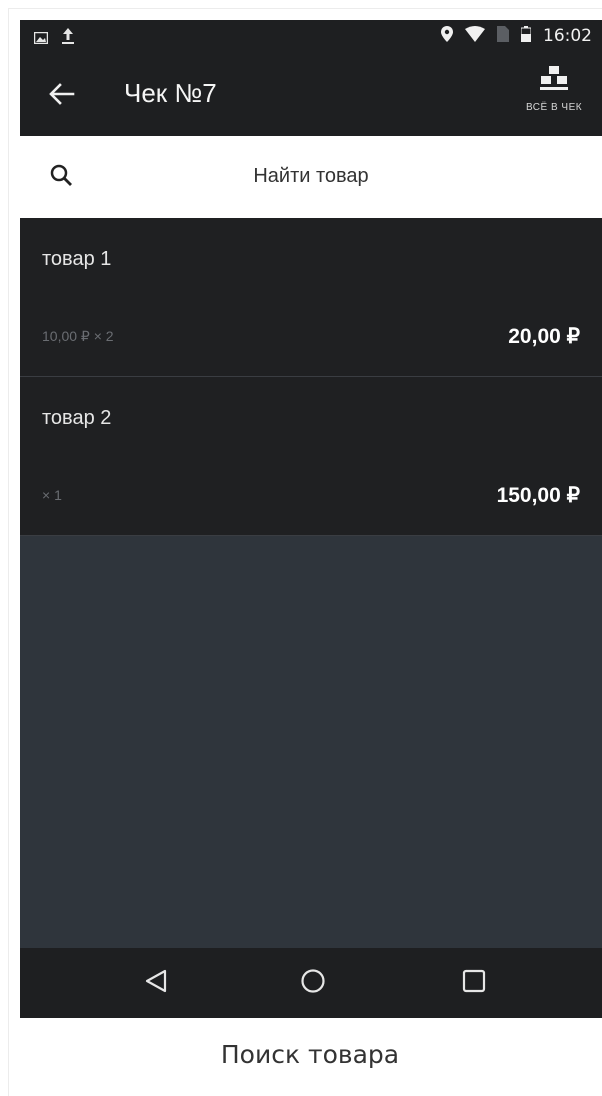 The width and height of the screenshot is (602, 1096). Describe the element at coordinates (170, 93) in the screenshot. I see `page-title: Чек №7` at that location.